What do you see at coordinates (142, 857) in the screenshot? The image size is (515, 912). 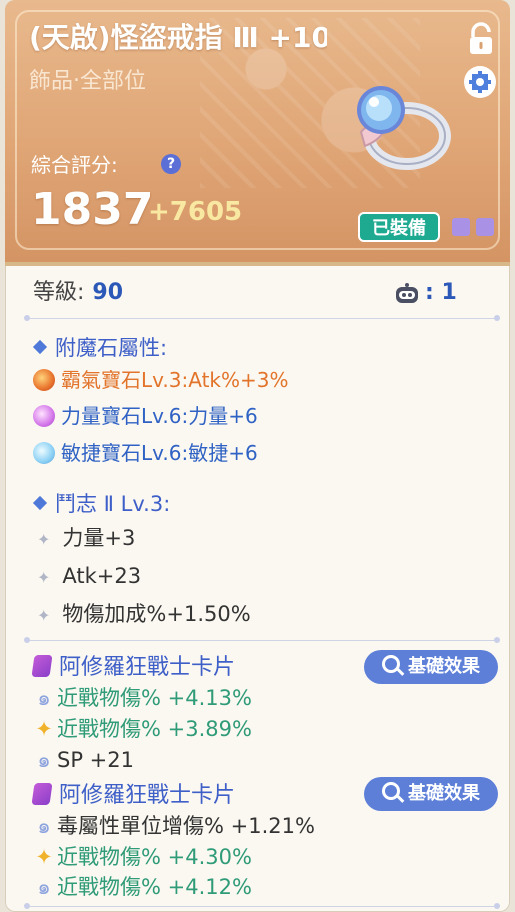 I see `card-effect: ✦ 近戰物傷% +4.30%` at bounding box center [142, 857].